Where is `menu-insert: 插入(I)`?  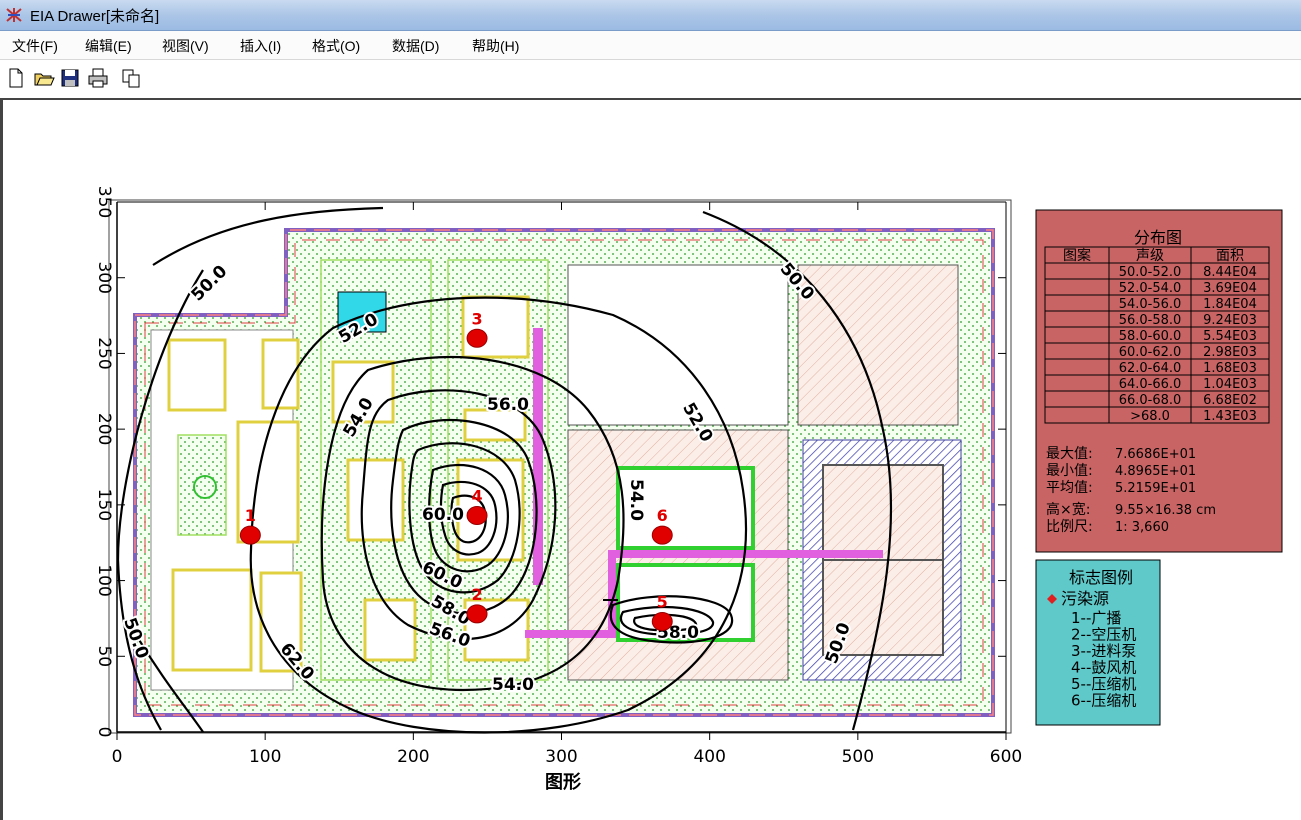
menu-insert: 插入(I) is located at coordinates (260, 46).